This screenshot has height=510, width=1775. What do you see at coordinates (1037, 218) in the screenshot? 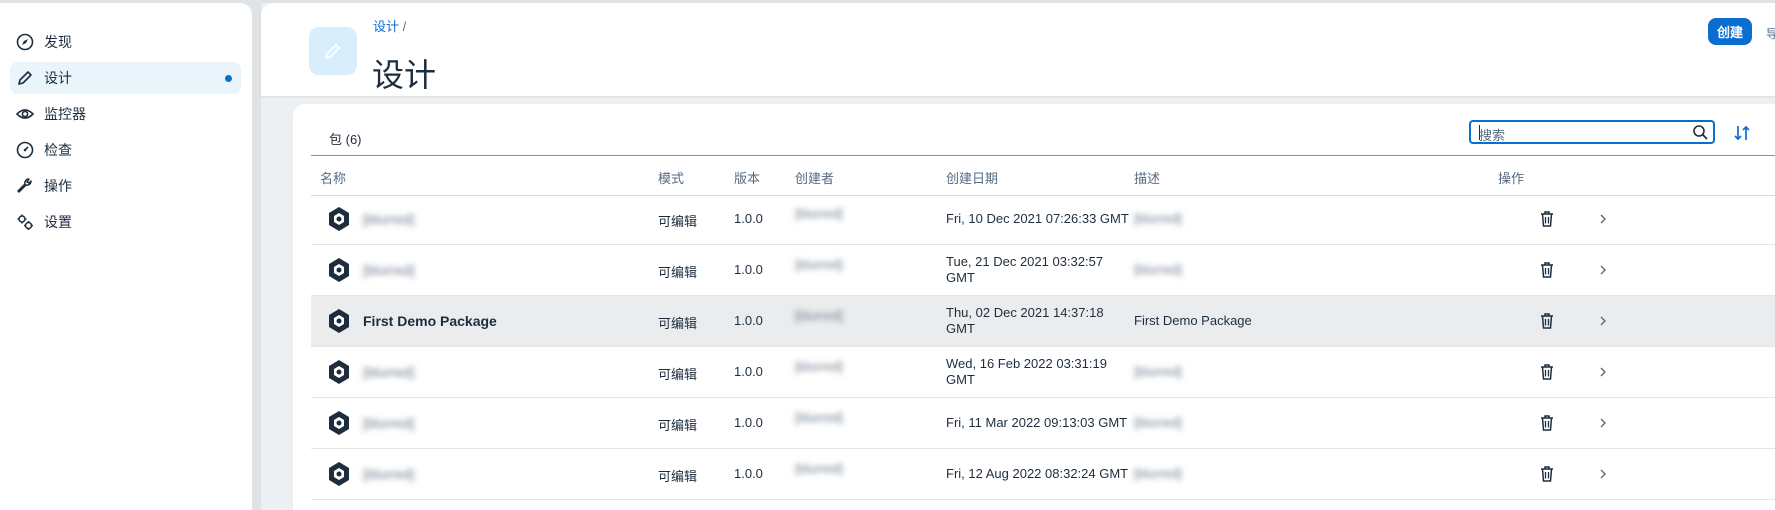
I see `package-created-date: Fri, 10 Dec 2021 07:26:33 GMT` at bounding box center [1037, 218].